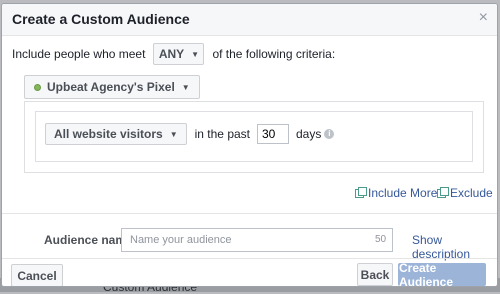 The width and height of the screenshot is (500, 294). Describe the element at coordinates (274, 54) in the screenshot. I see `include-suffix-text: of the following criteria:` at that location.